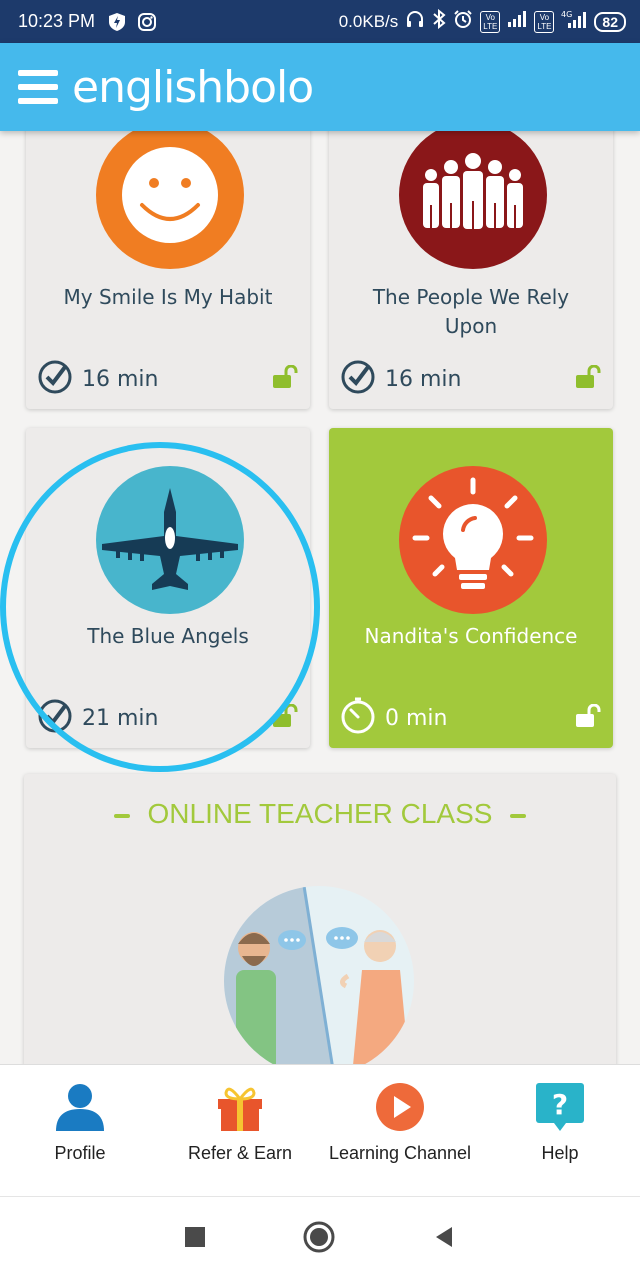 The width and height of the screenshot is (640, 1280). I want to click on duration-text: 0 min, so click(416, 718).